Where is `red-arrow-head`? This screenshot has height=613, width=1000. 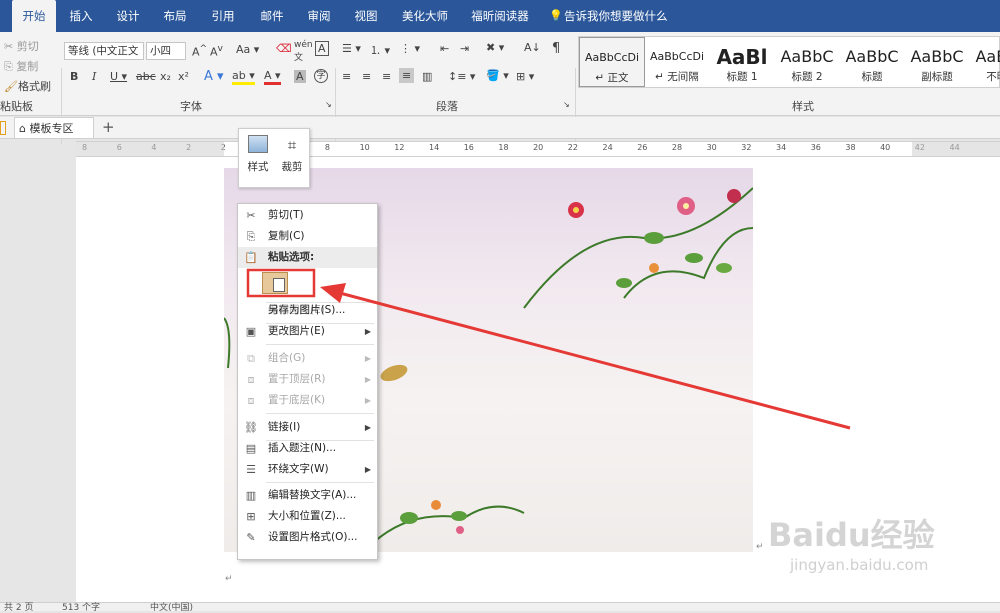 red-arrow-head is located at coordinates (333, 293).